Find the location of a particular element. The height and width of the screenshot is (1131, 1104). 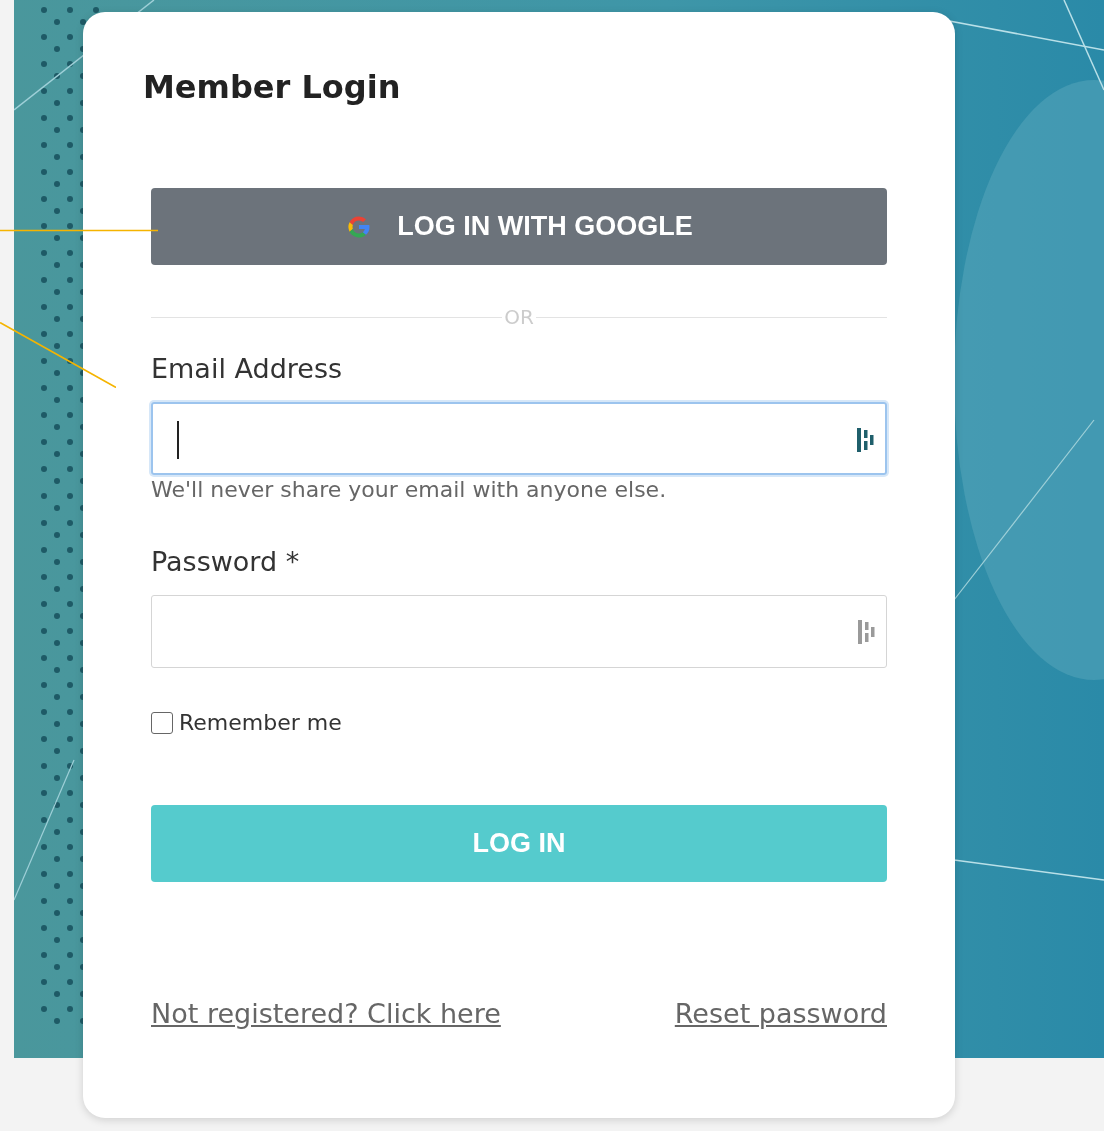

password-field is located at coordinates (519, 631).